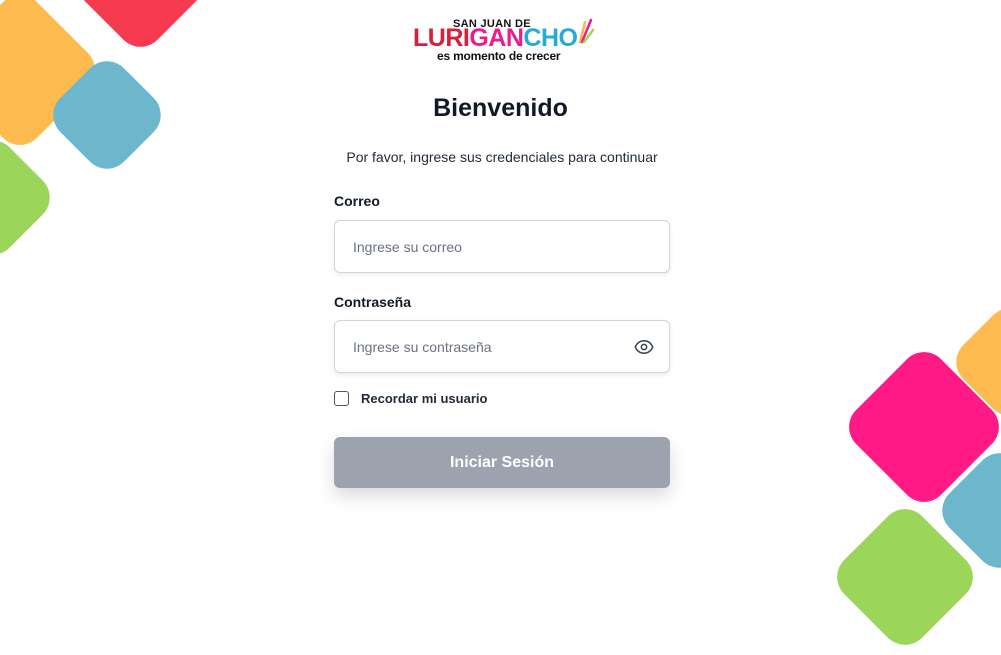  I want to click on logo-name-part: GAN, so click(496, 38).